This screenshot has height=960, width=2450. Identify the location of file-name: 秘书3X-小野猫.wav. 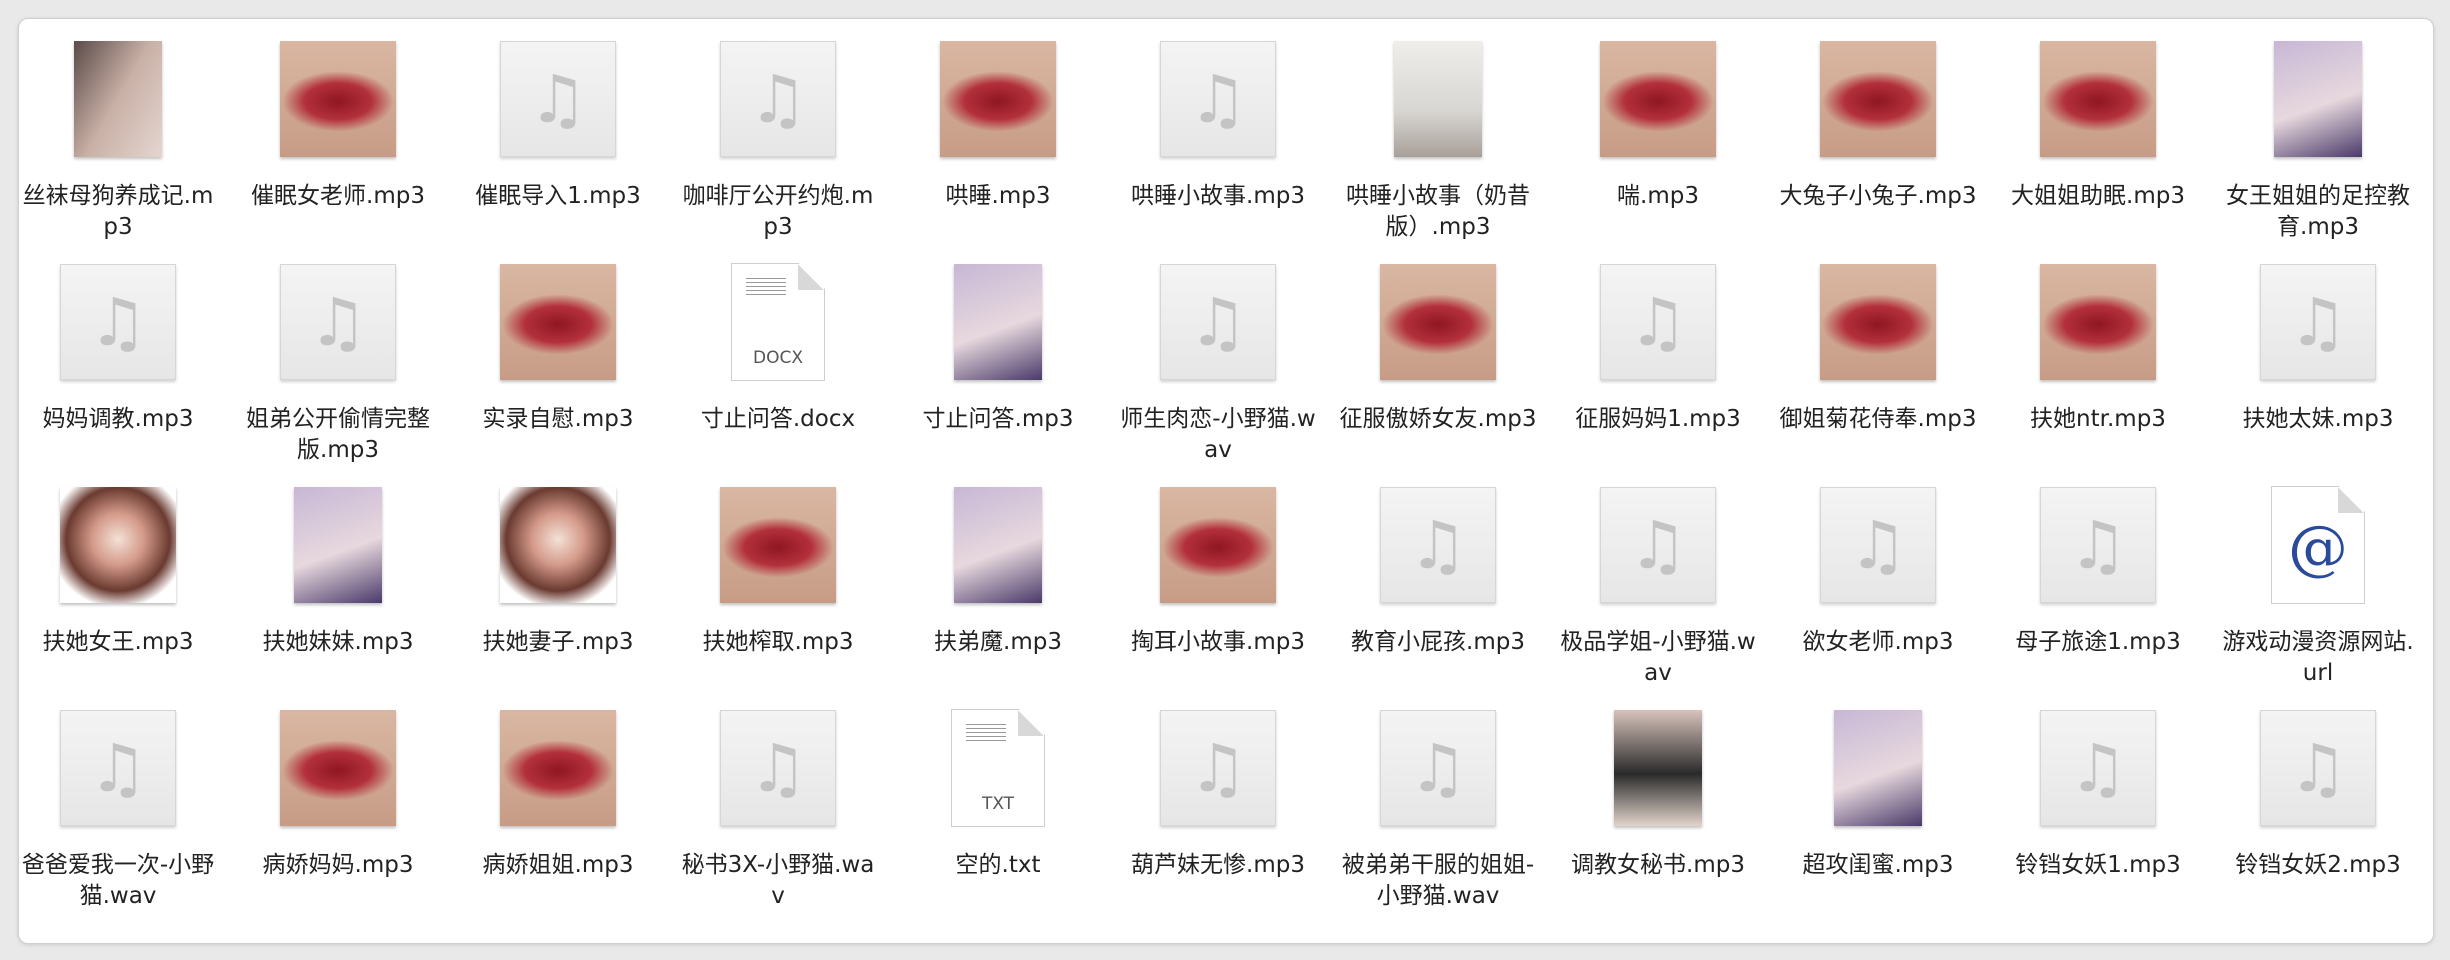
(778, 881).